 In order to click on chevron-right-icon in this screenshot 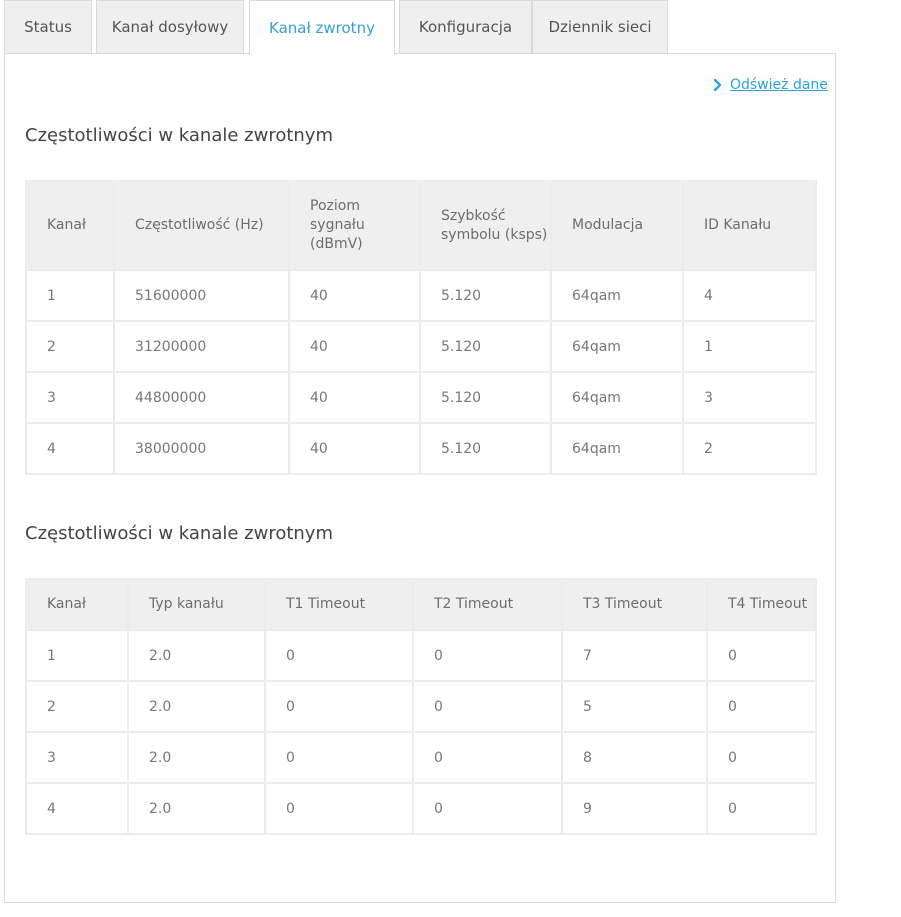, I will do `click(717, 85)`.